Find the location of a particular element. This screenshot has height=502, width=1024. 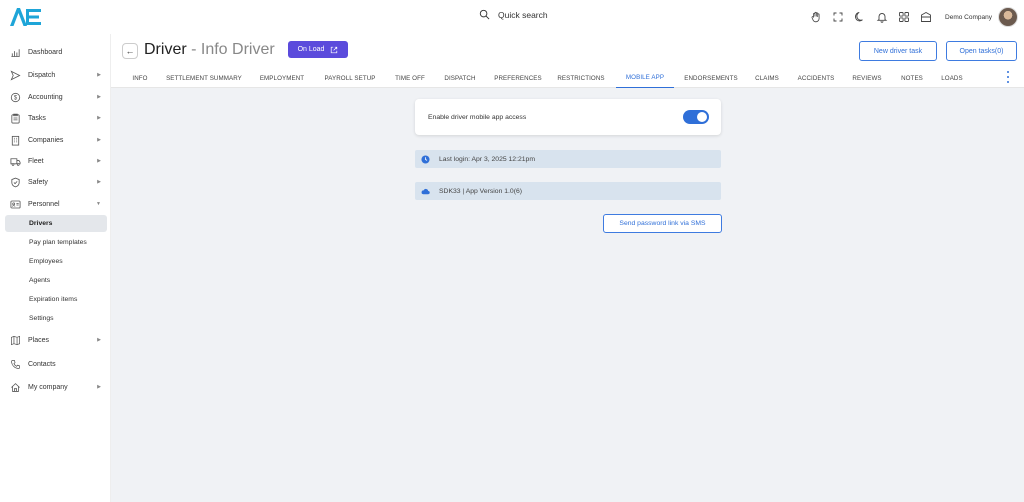

fullscreen-icon is located at coordinates (838, 17).